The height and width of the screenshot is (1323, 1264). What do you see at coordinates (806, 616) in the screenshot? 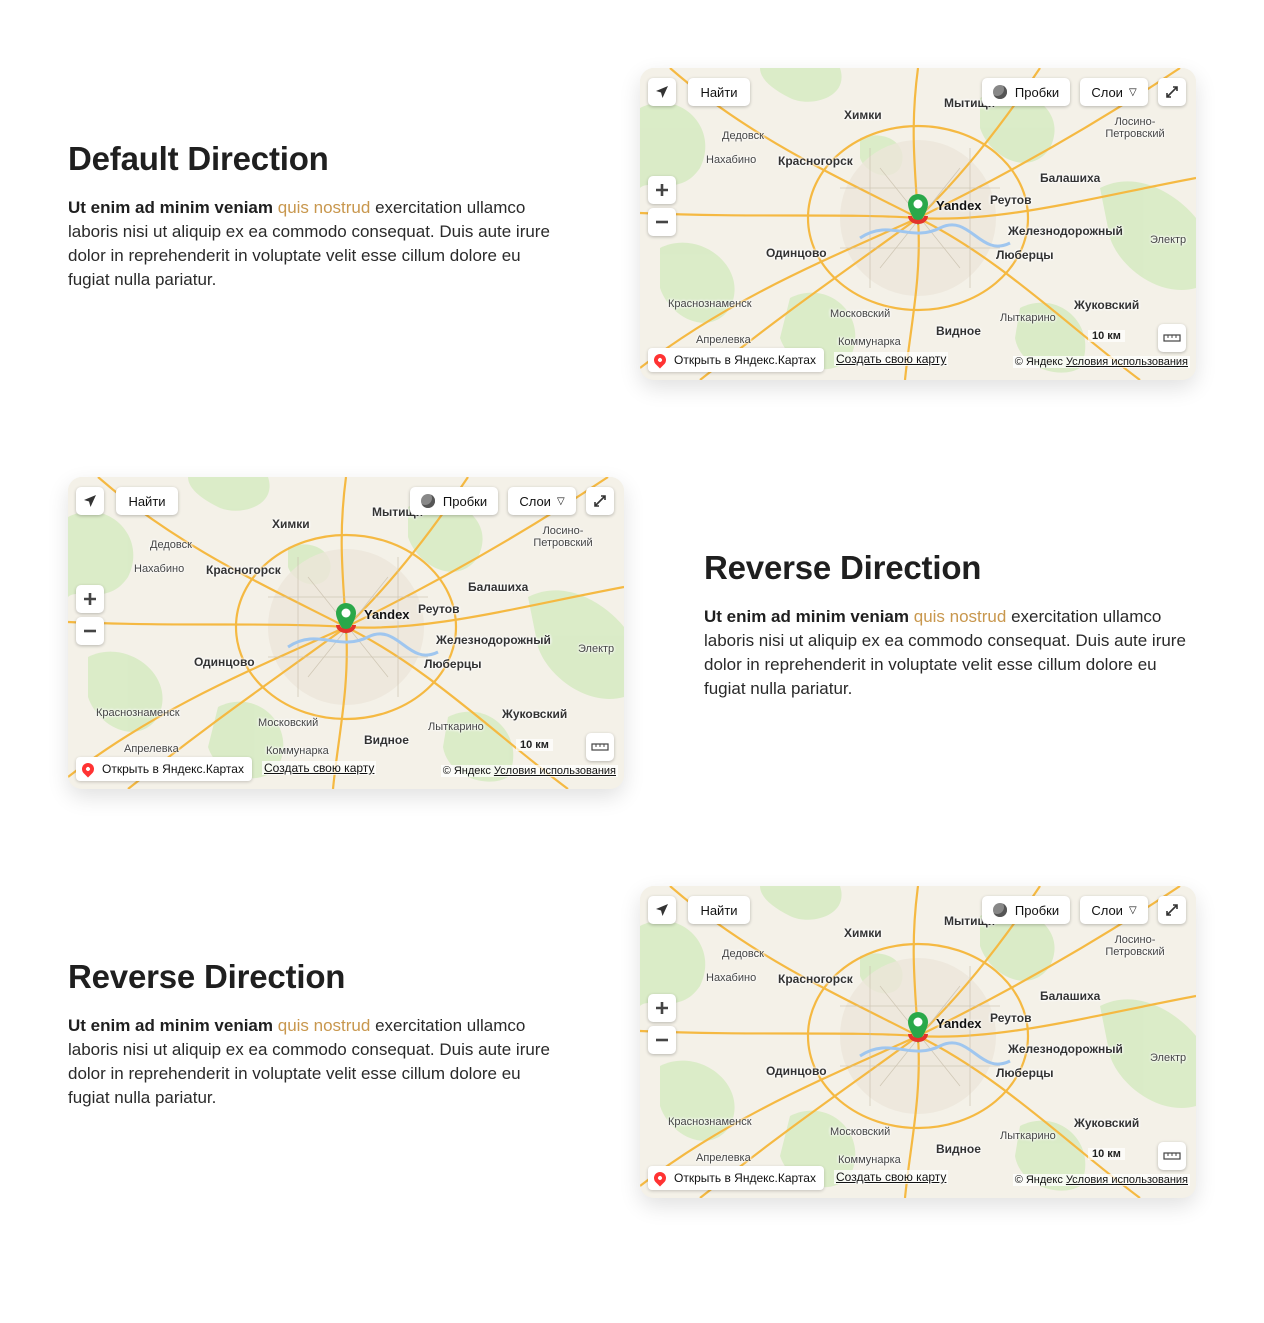
I see `paragraph-bold: Ut enim ad minim veniam` at bounding box center [806, 616].